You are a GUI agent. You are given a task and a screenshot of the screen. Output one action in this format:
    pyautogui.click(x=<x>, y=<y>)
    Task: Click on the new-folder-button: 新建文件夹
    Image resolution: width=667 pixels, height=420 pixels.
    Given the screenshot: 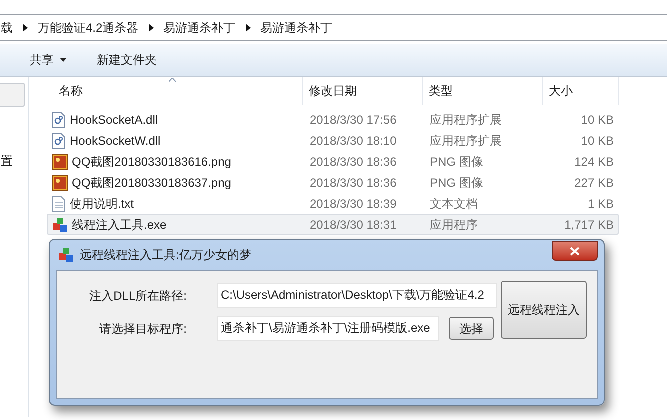 What is the action you would take?
    pyautogui.click(x=127, y=60)
    